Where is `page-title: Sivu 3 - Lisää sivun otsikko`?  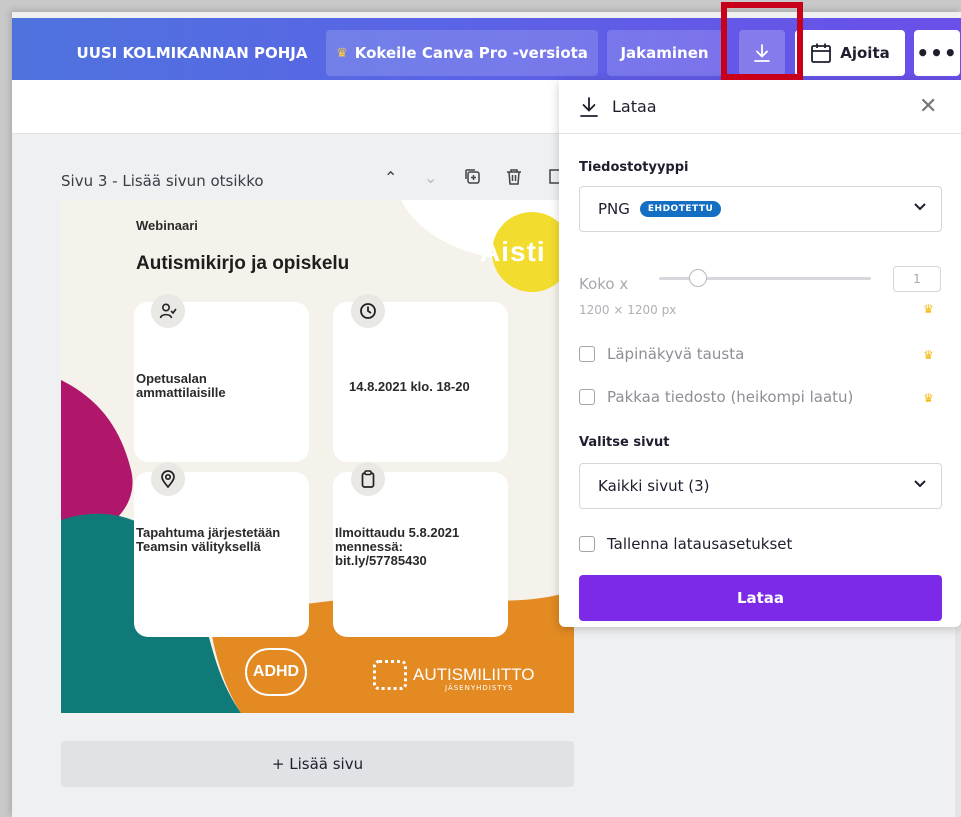 page-title: Sivu 3 - Lisää sivun otsikko is located at coordinates (162, 181).